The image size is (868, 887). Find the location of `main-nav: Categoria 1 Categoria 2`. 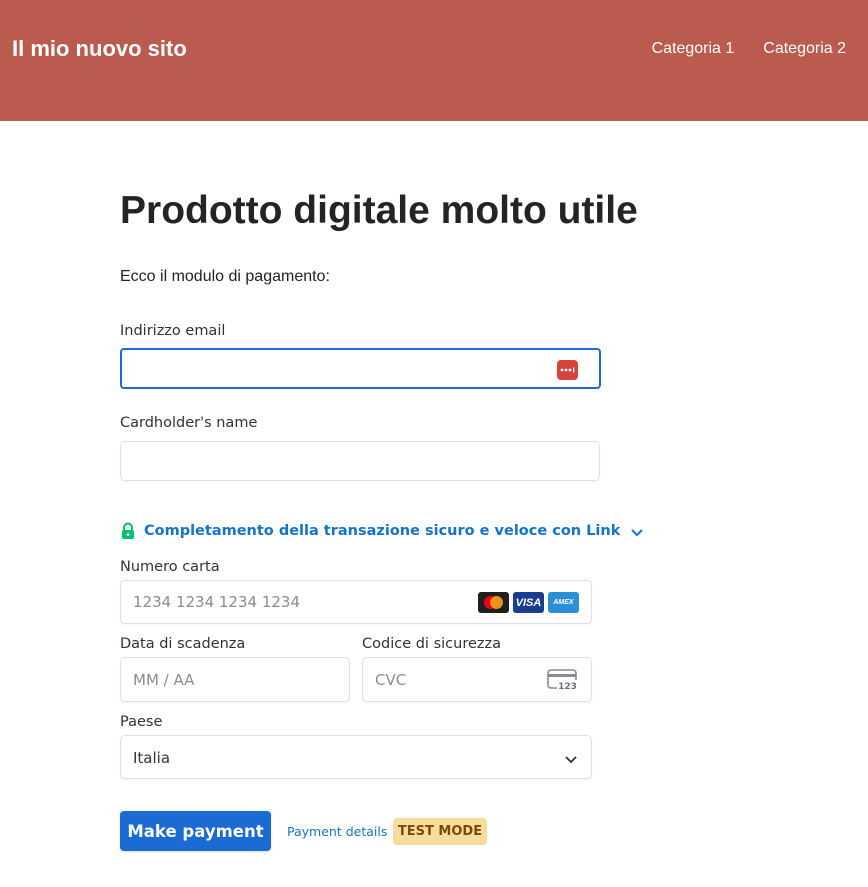

main-nav: Categoria 1 Categoria 2 is located at coordinates (749, 49).